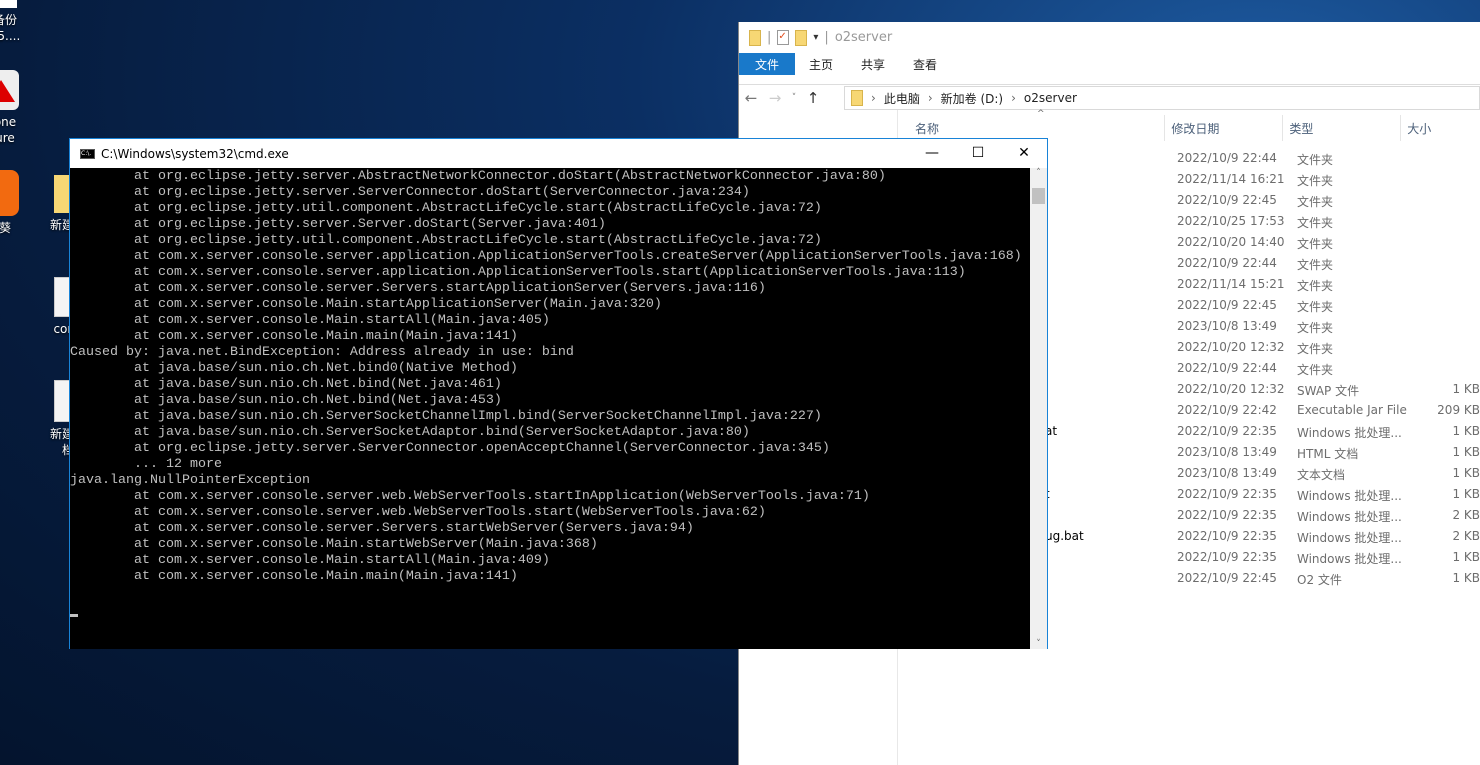  Describe the element at coordinates (873, 64) in the screenshot. I see `tab-share: 共享` at that location.